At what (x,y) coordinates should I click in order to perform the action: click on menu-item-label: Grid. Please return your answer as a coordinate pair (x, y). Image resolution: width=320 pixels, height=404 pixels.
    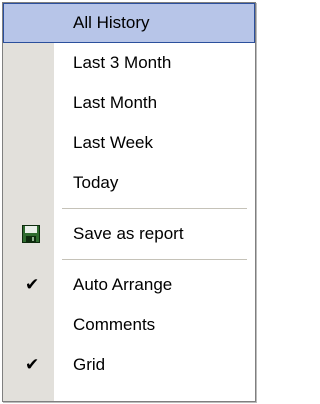
    Looking at the image, I should click on (89, 364).